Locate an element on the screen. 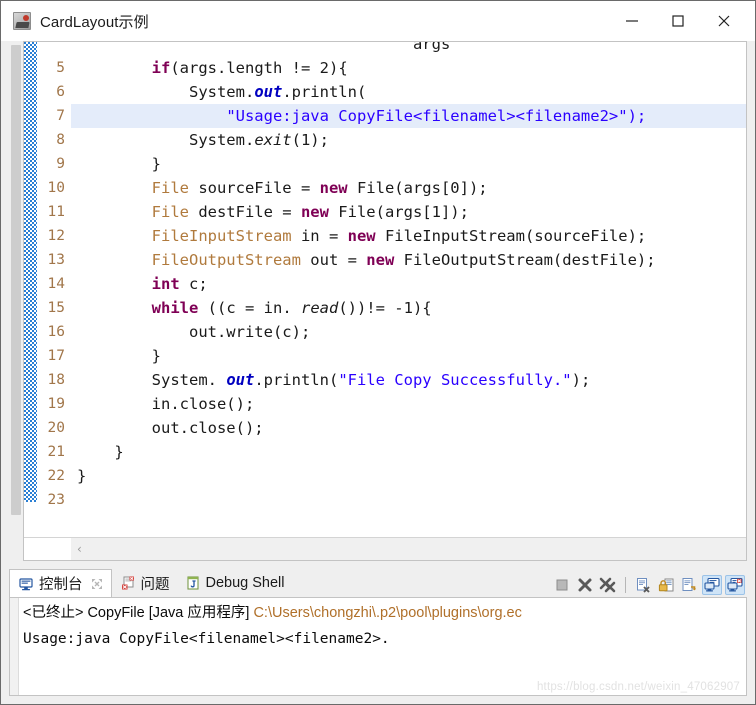 This screenshot has width=756, height=705. tab-label: 问题 is located at coordinates (155, 584).